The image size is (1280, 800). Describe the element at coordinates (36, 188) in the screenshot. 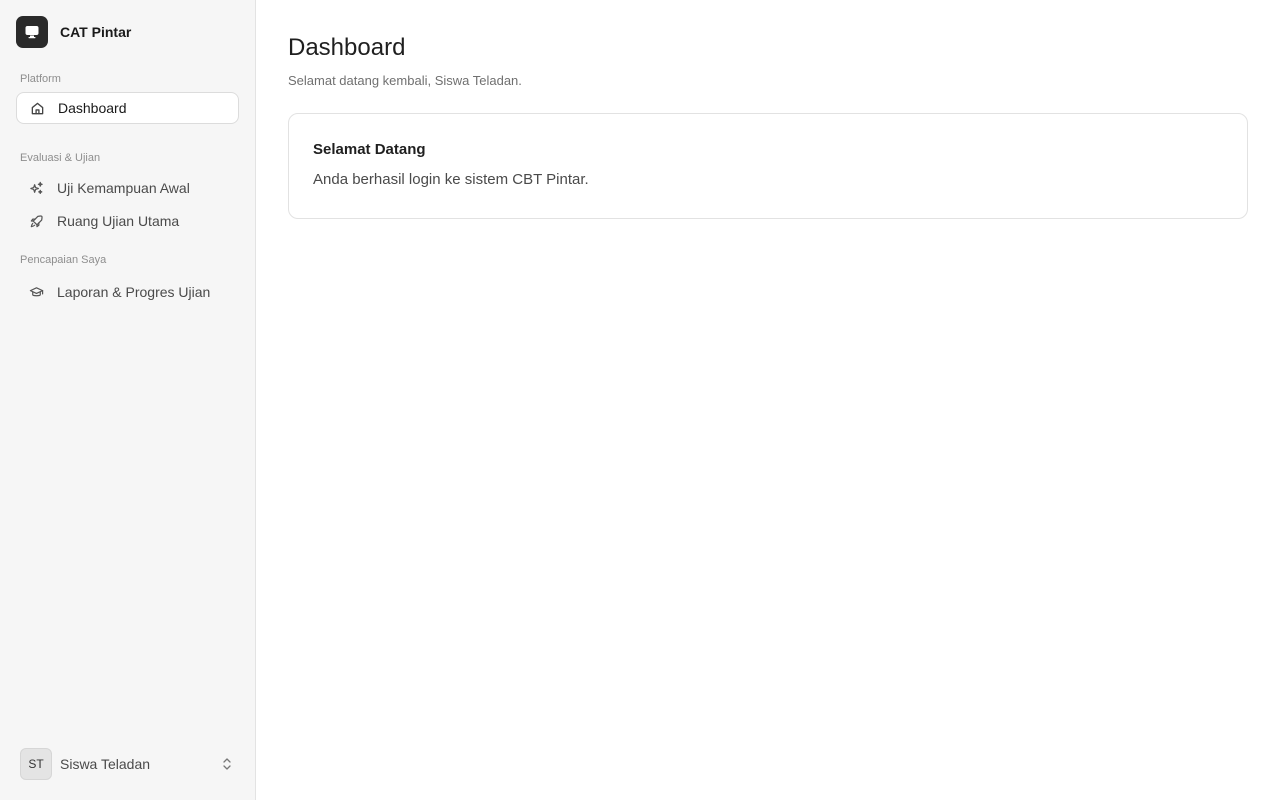

I see `sparkles-icon` at that location.